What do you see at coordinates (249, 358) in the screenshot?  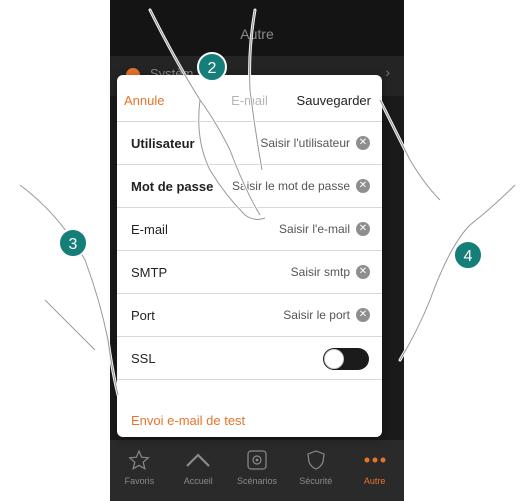 I see `ssl-row: SSL` at bounding box center [249, 358].